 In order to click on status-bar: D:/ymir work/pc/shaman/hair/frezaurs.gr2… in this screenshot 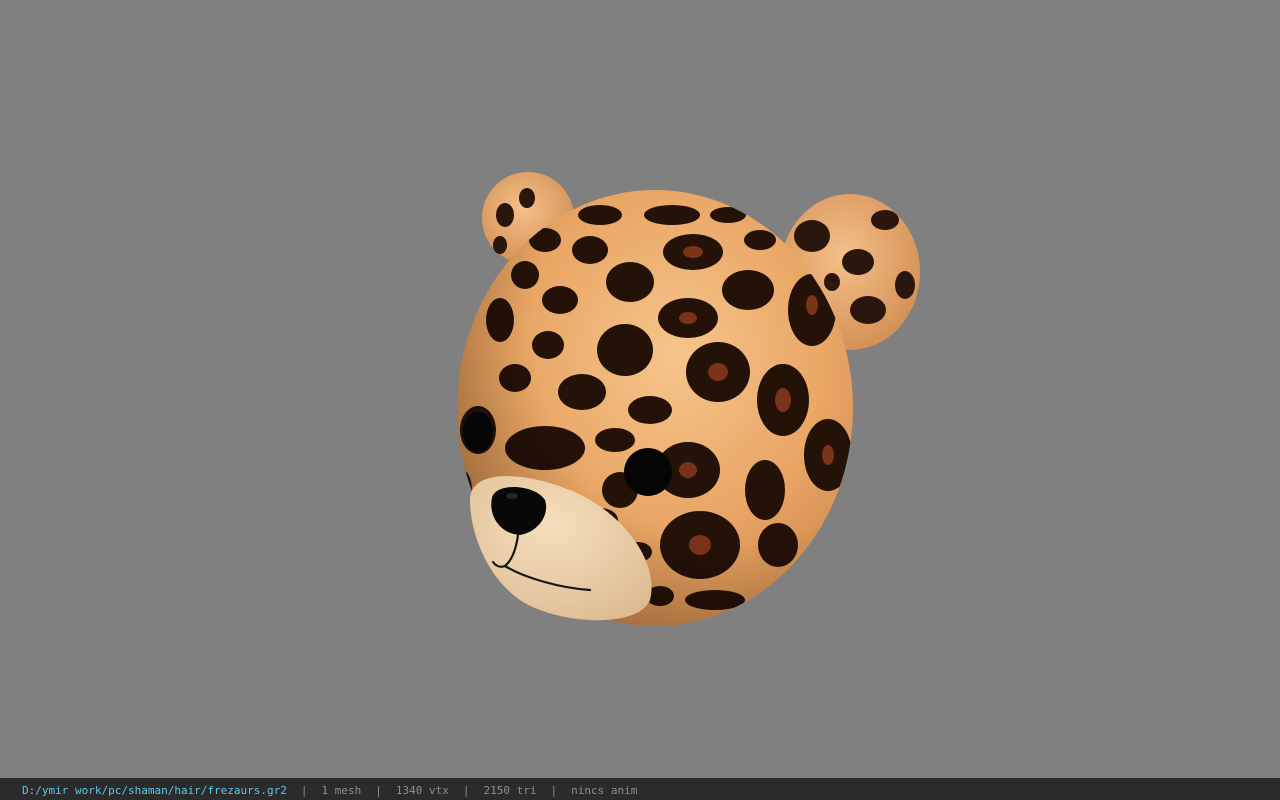, I will do `click(640, 789)`.